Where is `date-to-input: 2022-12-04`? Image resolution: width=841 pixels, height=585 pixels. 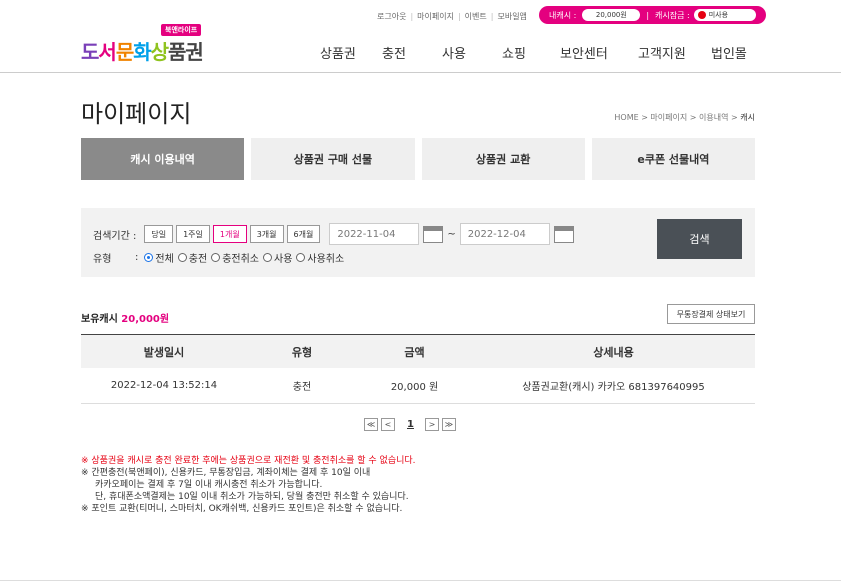
date-to-input: 2022-12-04 is located at coordinates (504, 234).